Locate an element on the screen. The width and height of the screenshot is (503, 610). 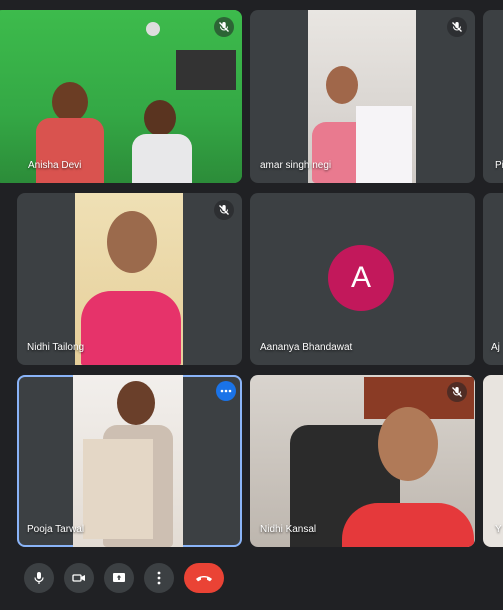
participant-tile-nidhi-tailong: Nidhi Tailong is located at coordinates (129, 279).